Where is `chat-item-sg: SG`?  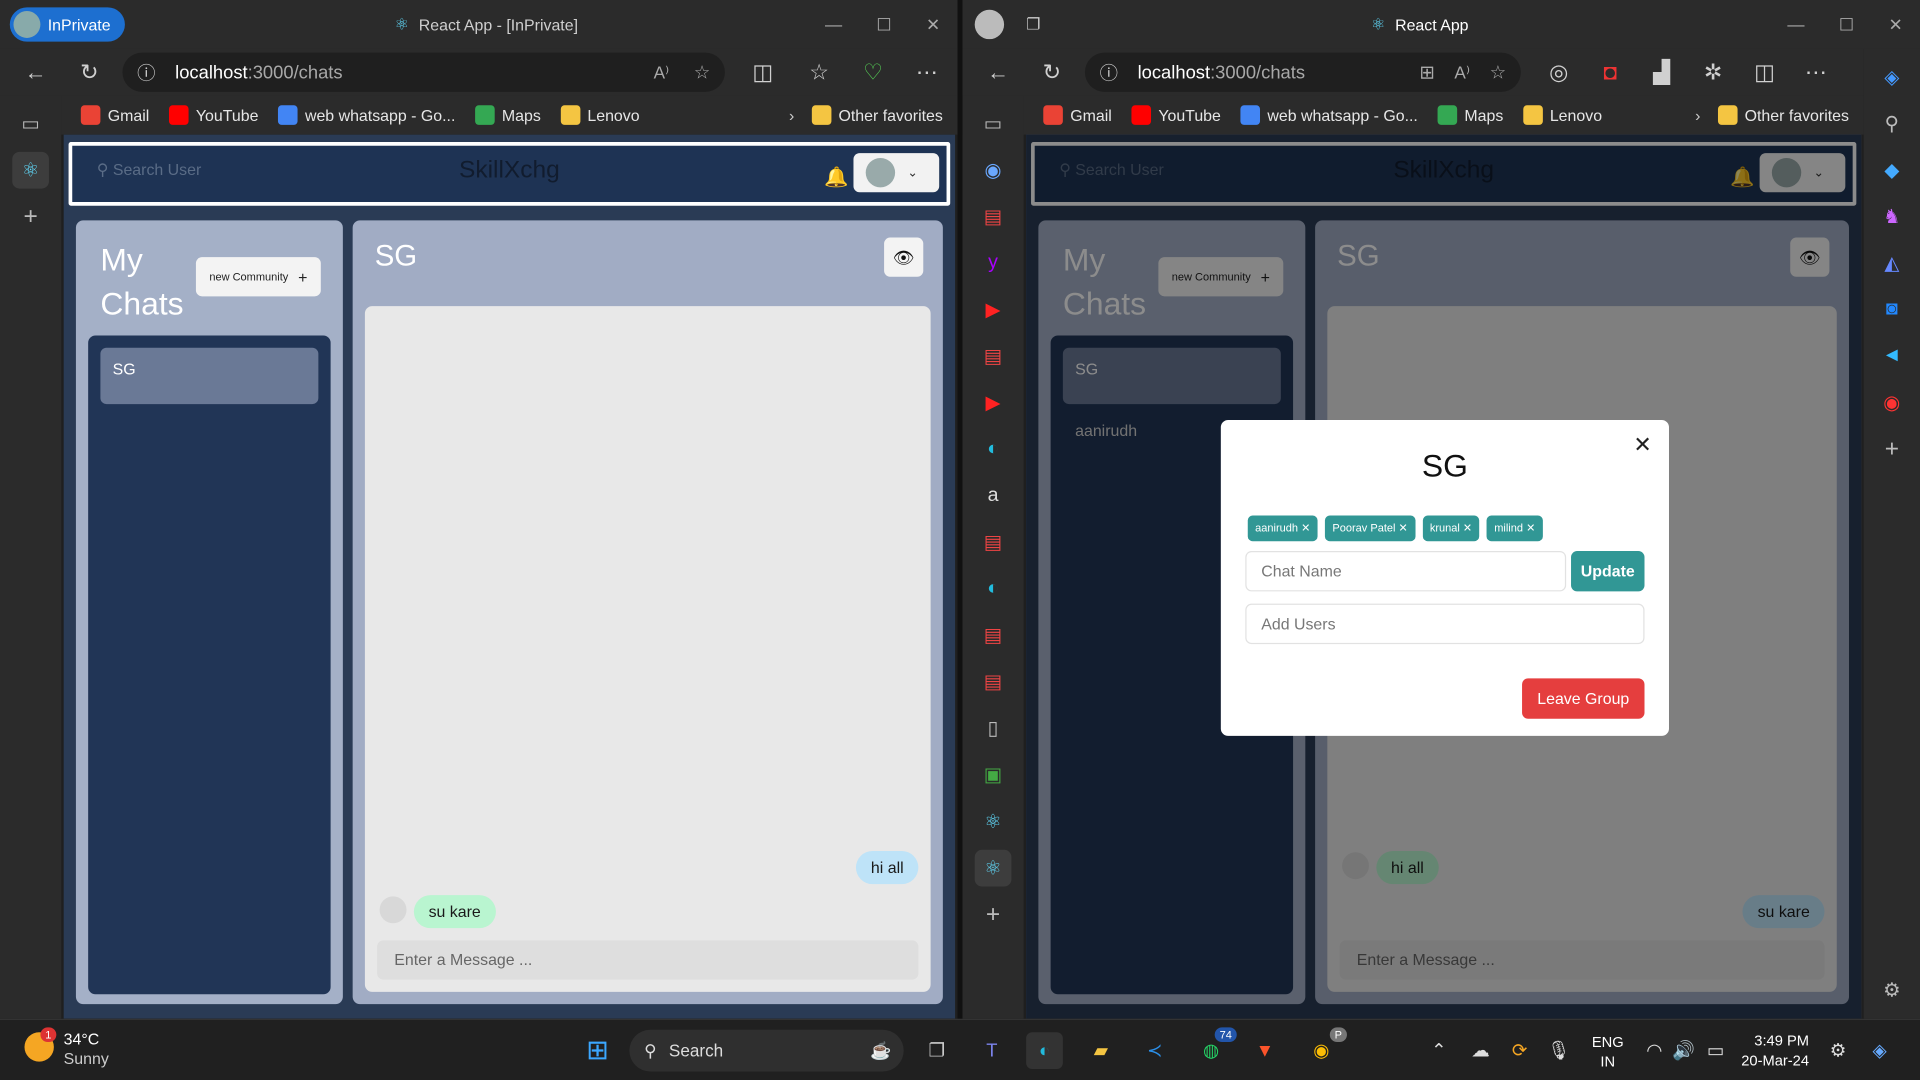
chat-item-sg: SG is located at coordinates (209, 376).